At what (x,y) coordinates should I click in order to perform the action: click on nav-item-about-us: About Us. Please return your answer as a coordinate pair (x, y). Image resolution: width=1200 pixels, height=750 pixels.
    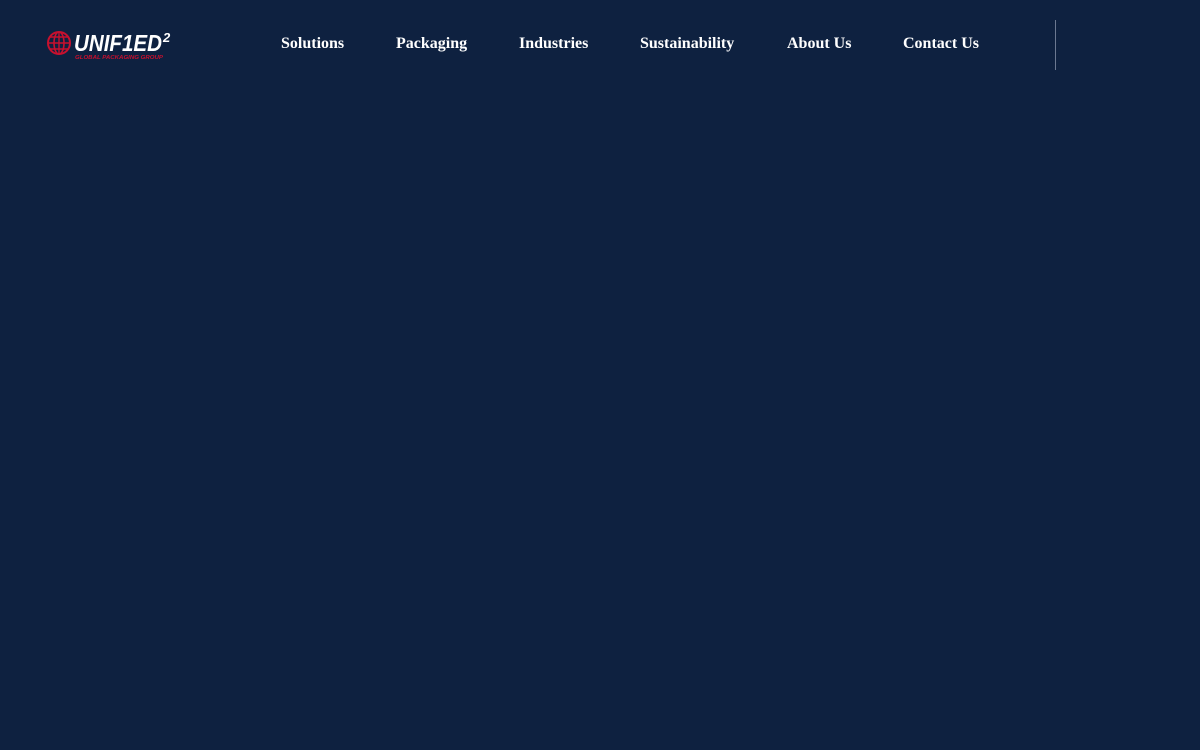
    Looking at the image, I should click on (819, 44).